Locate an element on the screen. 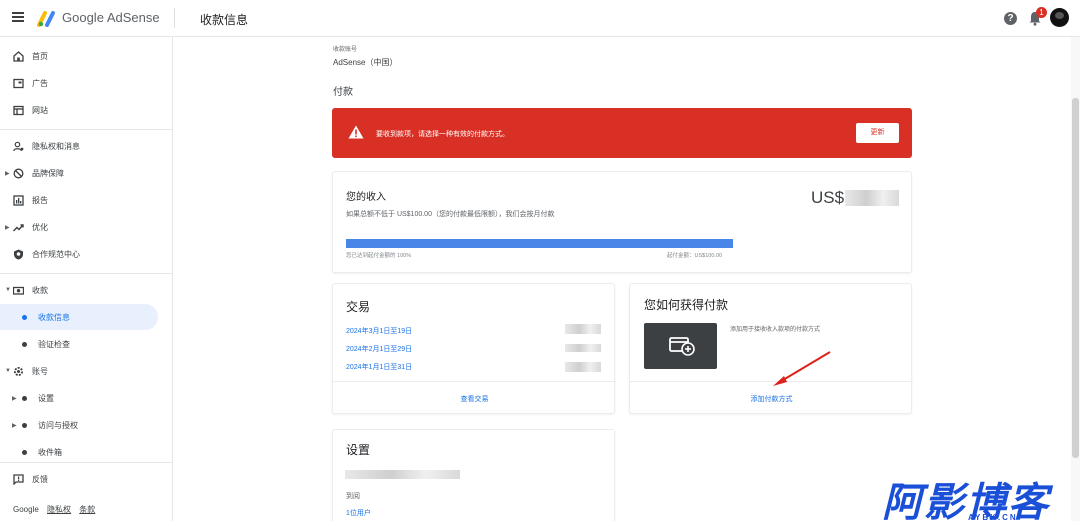 This screenshot has height=521, width=1080. sidebar-item-reports: 报告 is located at coordinates (86, 200).